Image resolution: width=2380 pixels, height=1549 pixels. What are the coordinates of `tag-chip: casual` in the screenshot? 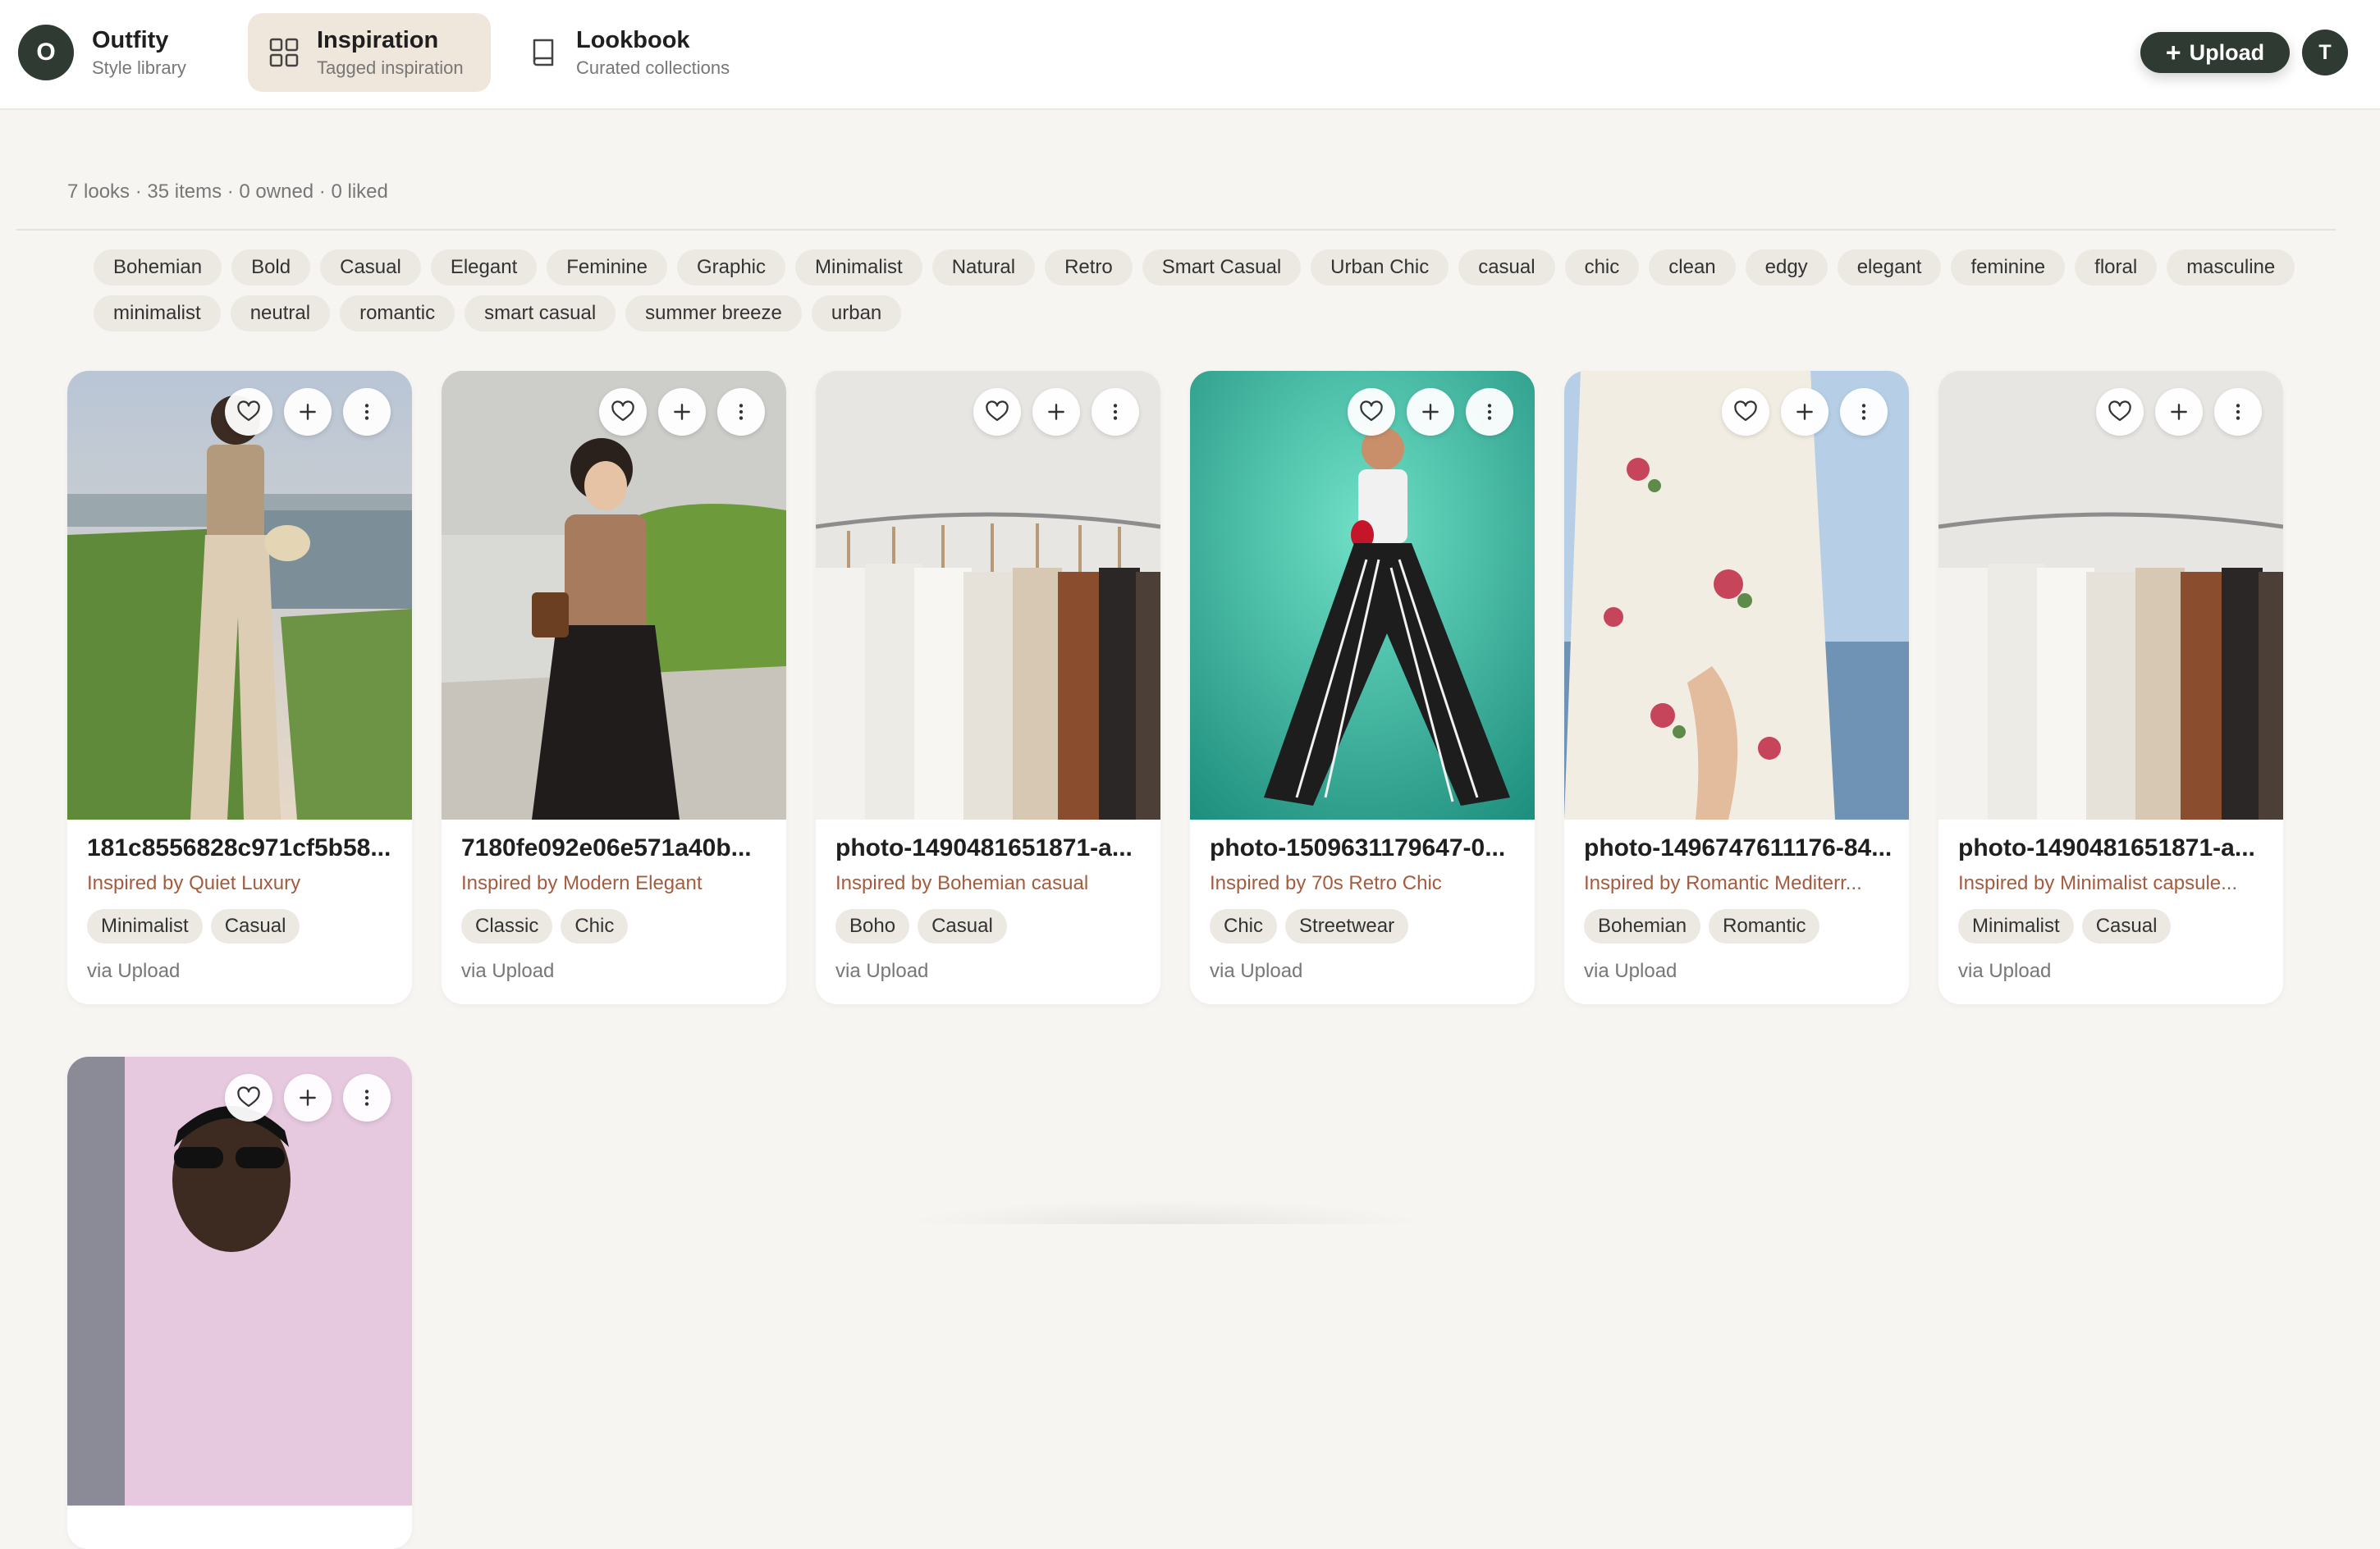 It's located at (1506, 267).